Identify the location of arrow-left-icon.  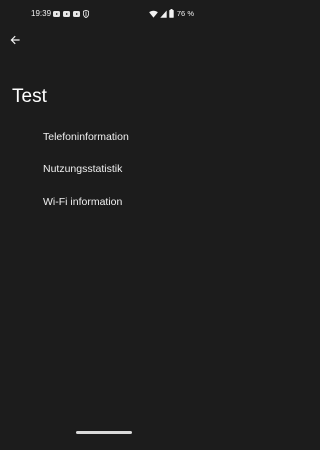
(15, 41).